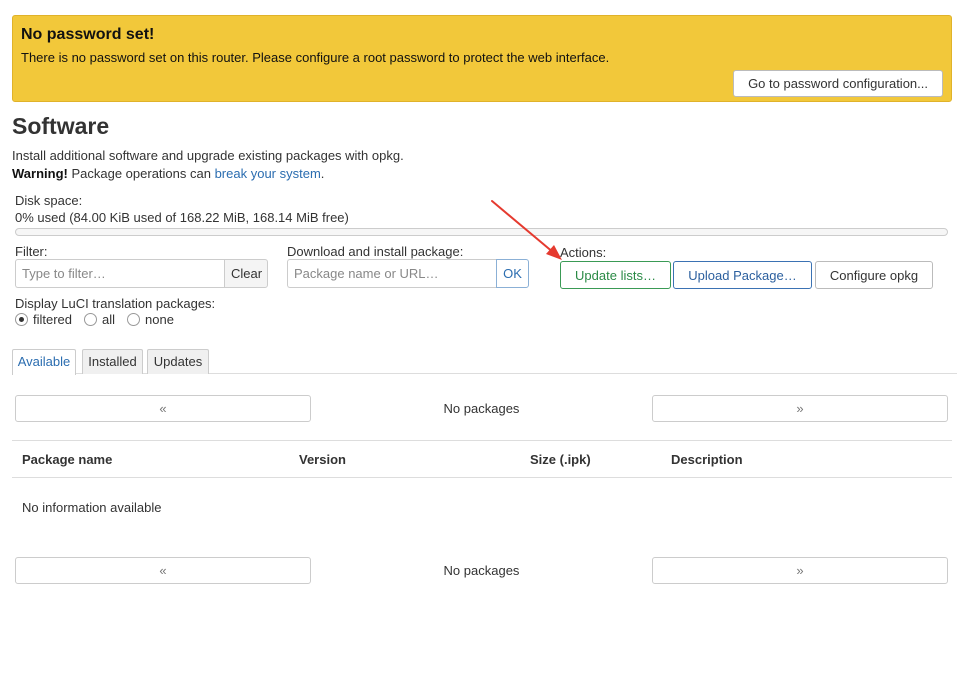 This screenshot has width=967, height=684. Describe the element at coordinates (874, 275) in the screenshot. I see `configure-opkg-button: Configure opkg` at that location.